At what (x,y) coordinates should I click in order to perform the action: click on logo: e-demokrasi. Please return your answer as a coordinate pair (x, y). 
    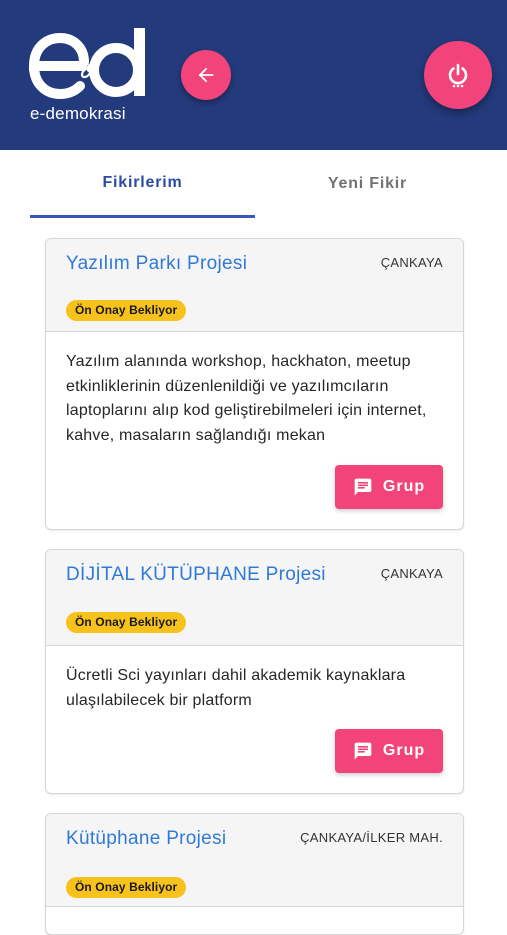
    Looking at the image, I should click on (88, 76).